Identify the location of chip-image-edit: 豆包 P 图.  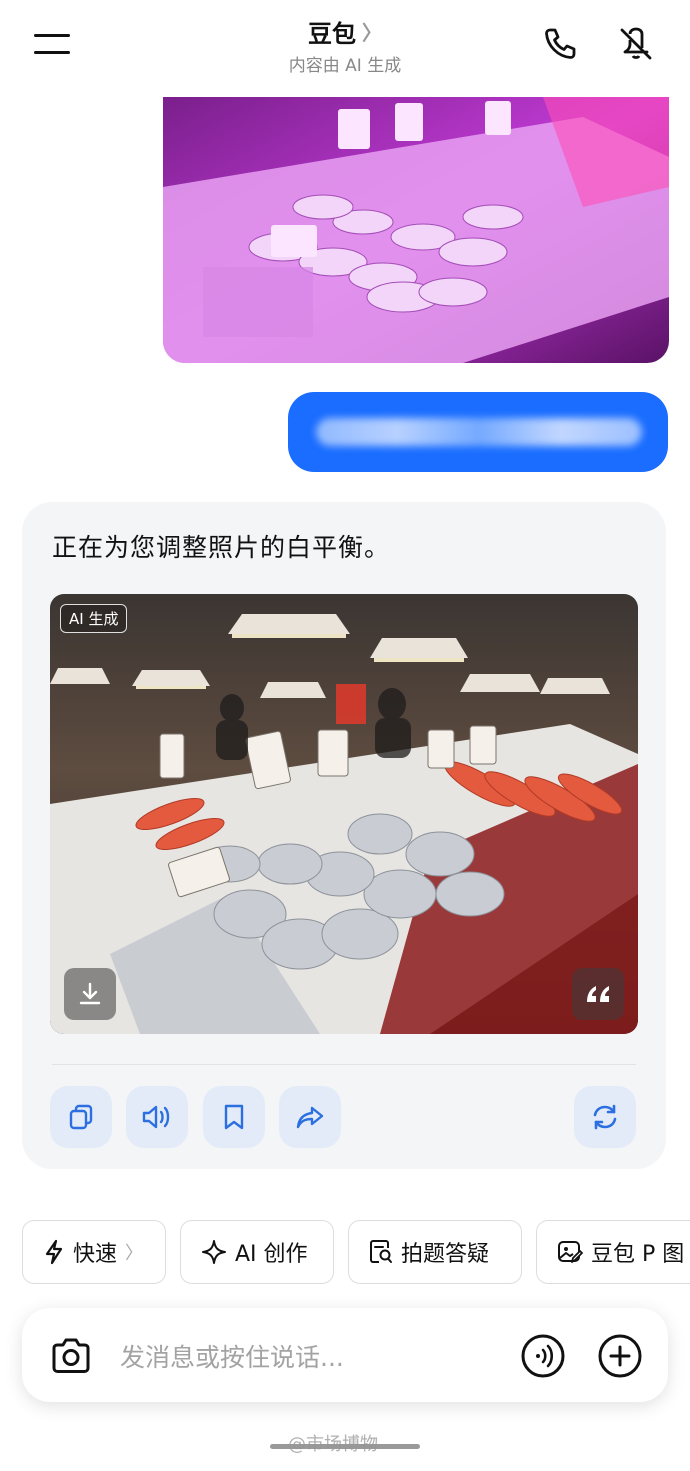
(613, 1252).